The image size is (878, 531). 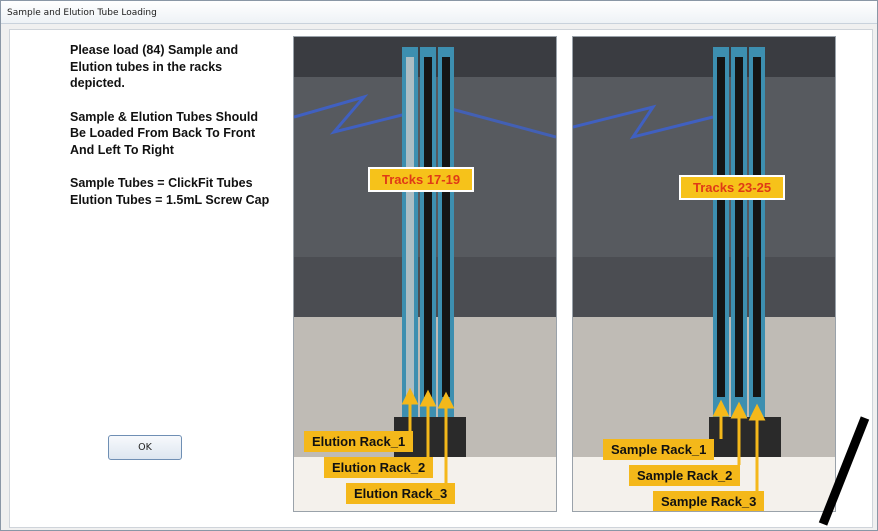 I want to click on ok-button: OK, so click(x=145, y=447).